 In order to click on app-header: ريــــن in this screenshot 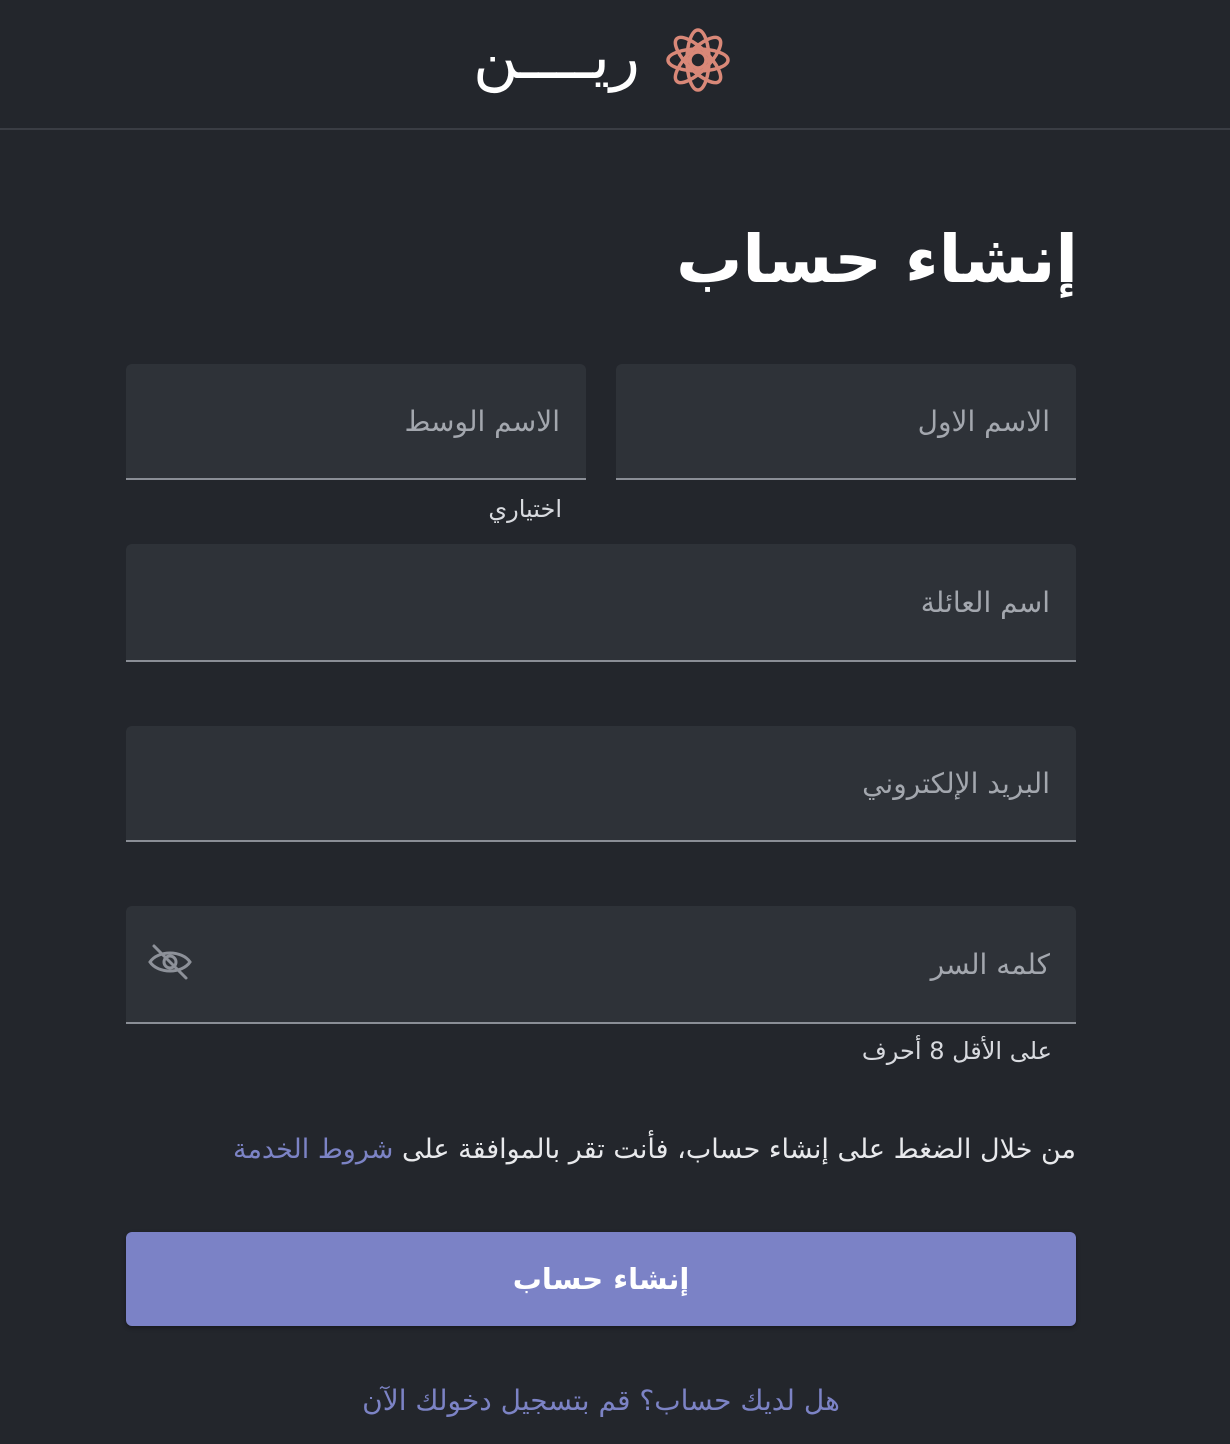, I will do `click(615, 65)`.